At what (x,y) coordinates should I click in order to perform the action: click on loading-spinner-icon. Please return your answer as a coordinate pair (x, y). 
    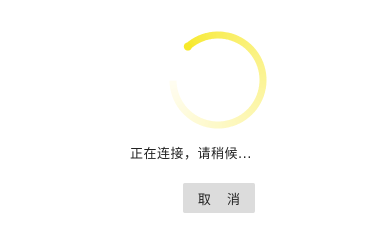
    Looking at the image, I should click on (218, 80).